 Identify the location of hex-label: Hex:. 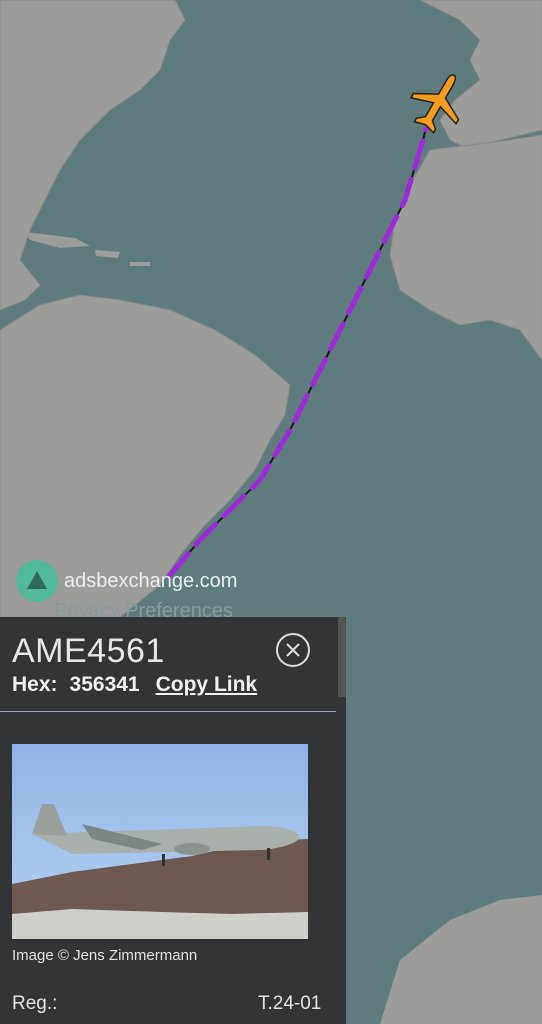
(35, 684).